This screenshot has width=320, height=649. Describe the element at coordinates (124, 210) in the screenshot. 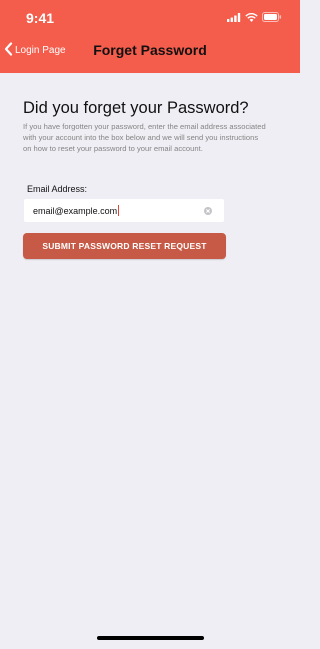

I see `email-field: email@example.com` at that location.